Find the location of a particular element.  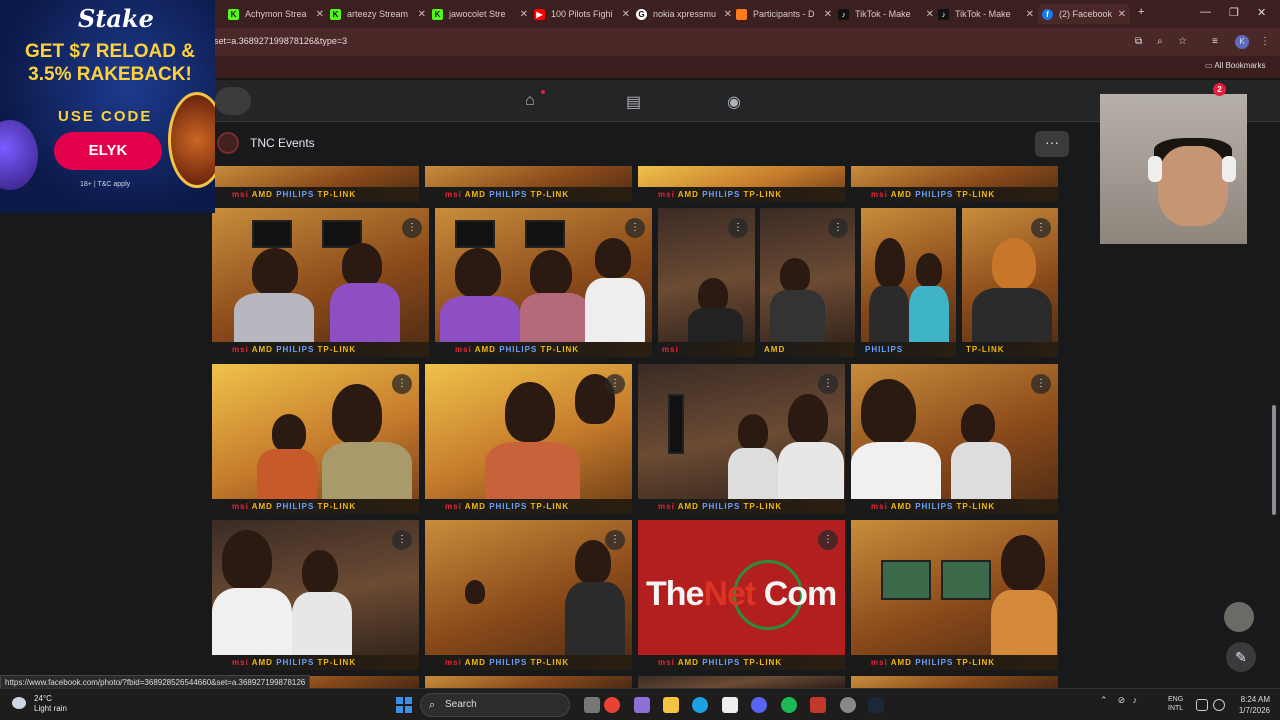

start-button is located at coordinates (404, 705).